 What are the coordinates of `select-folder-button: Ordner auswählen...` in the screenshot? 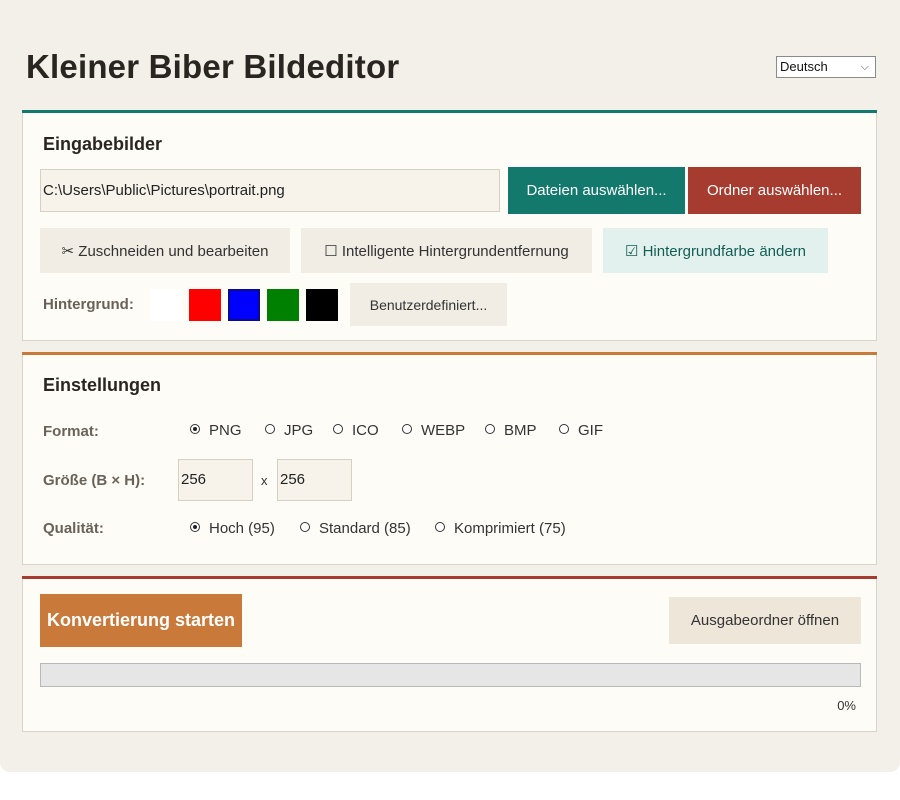 It's located at (774, 190).